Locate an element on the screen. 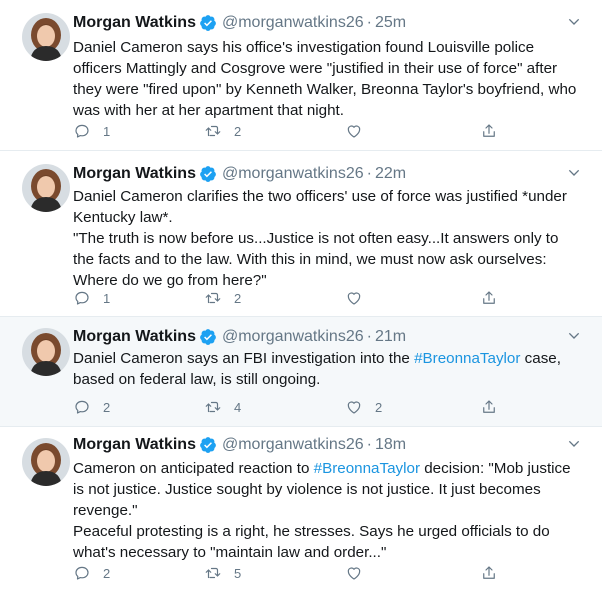 This screenshot has width=602, height=593. tweet-header: Morgan Watkins @morganwatkins26 · 22m is located at coordinates (239, 174).